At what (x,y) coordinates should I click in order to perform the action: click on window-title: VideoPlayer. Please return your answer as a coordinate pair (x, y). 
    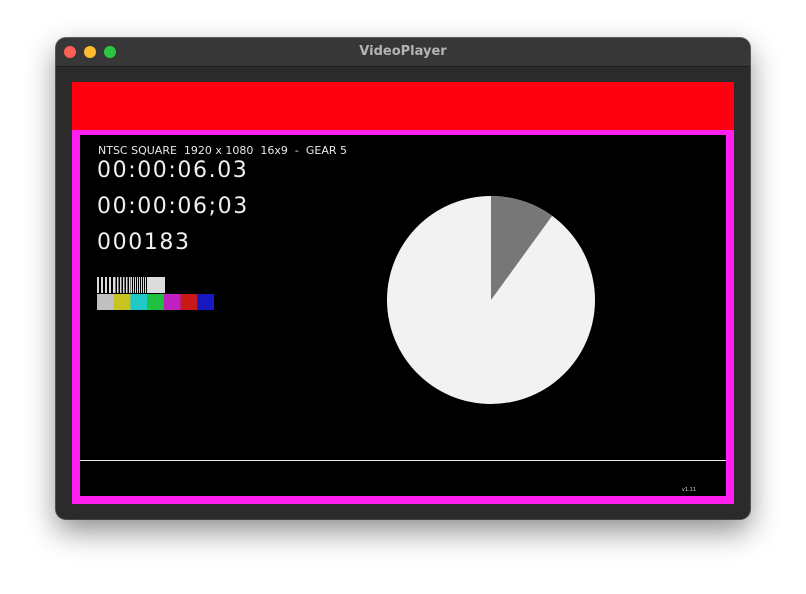
    Looking at the image, I should click on (403, 51).